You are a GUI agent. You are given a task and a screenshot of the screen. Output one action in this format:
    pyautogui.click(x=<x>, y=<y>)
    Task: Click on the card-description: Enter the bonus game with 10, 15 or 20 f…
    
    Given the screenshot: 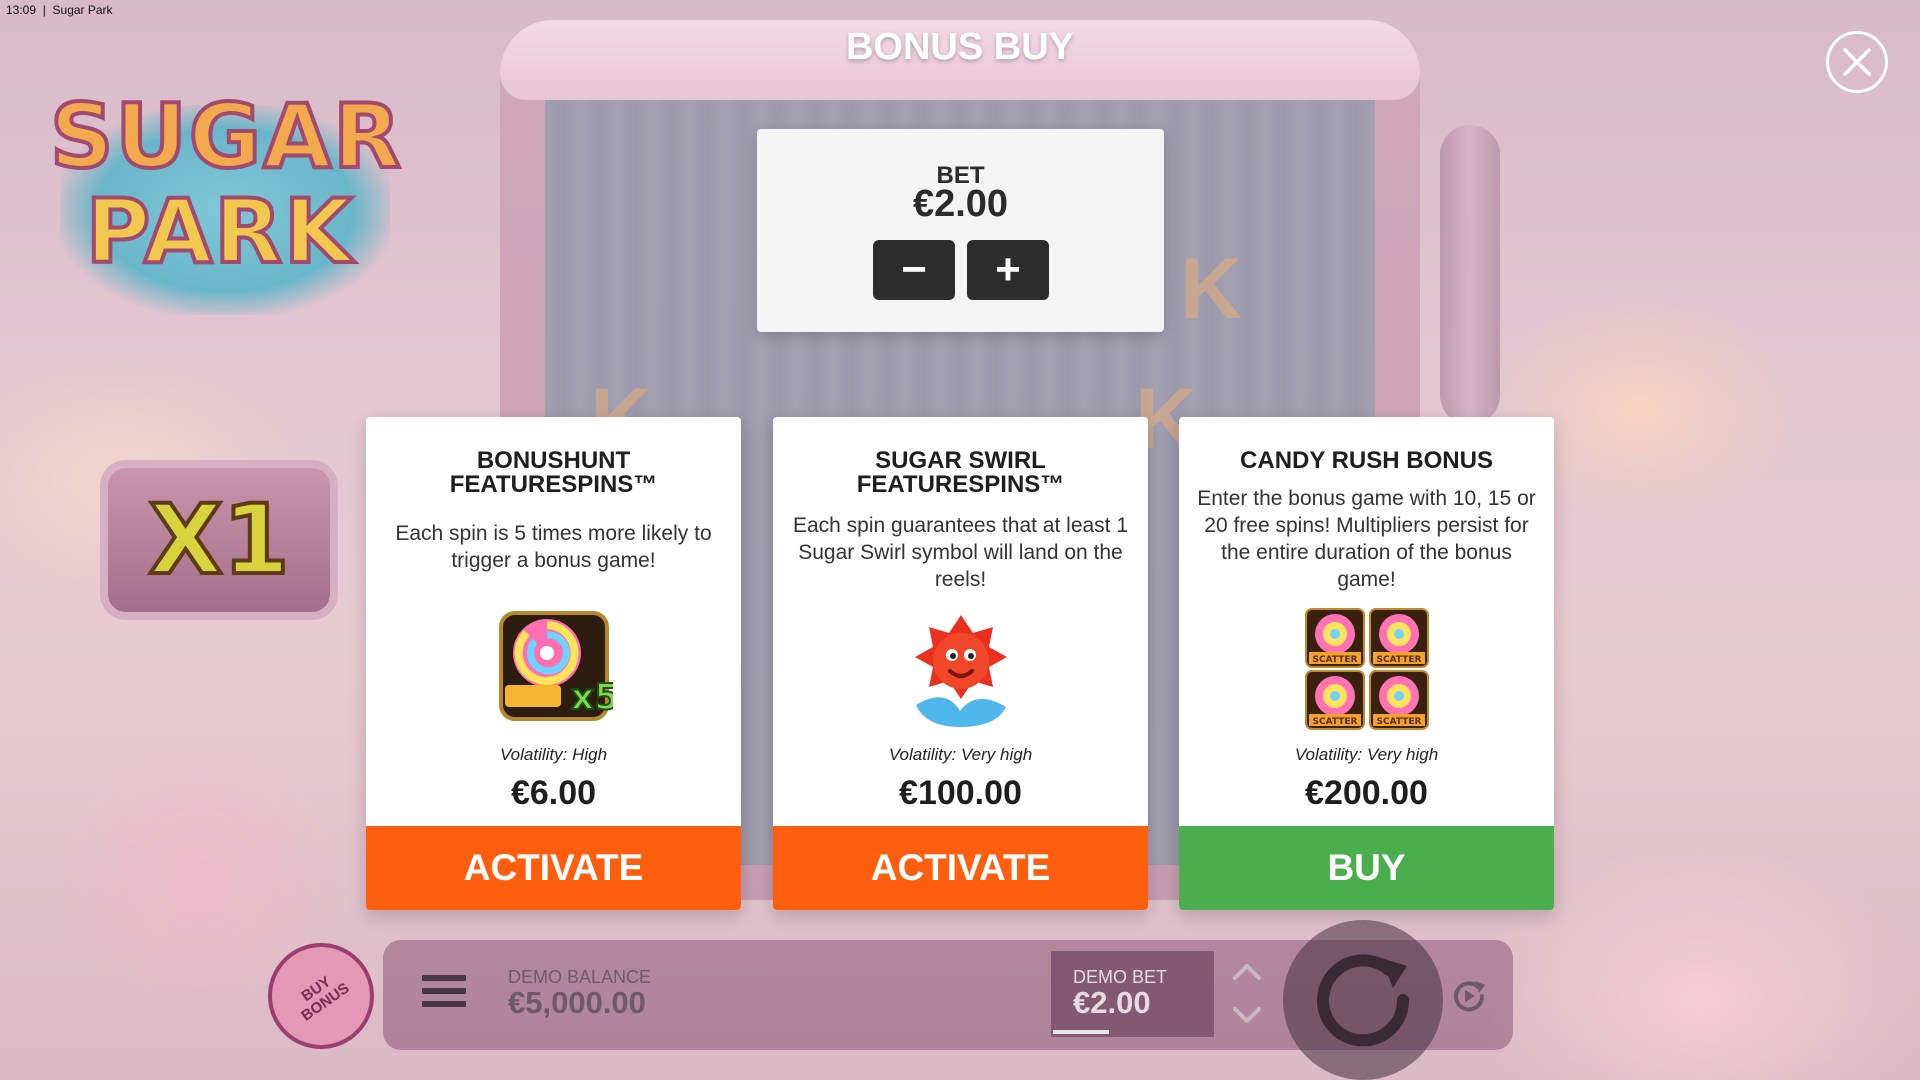 What is the action you would take?
    pyautogui.click(x=1366, y=539)
    